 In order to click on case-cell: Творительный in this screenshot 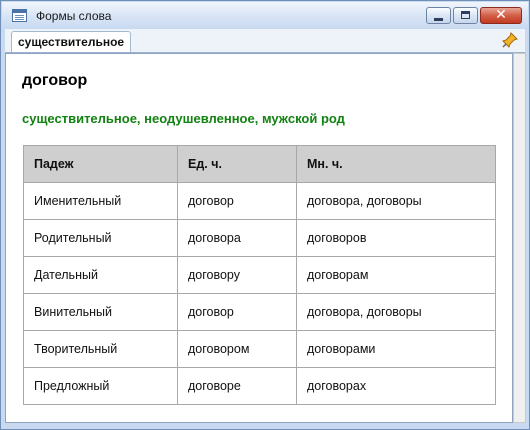, I will do `click(100, 349)`.